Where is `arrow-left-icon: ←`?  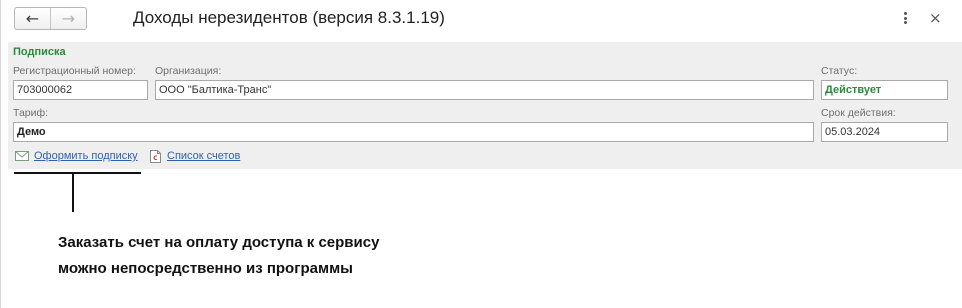
arrow-left-icon: ← is located at coordinates (32, 18).